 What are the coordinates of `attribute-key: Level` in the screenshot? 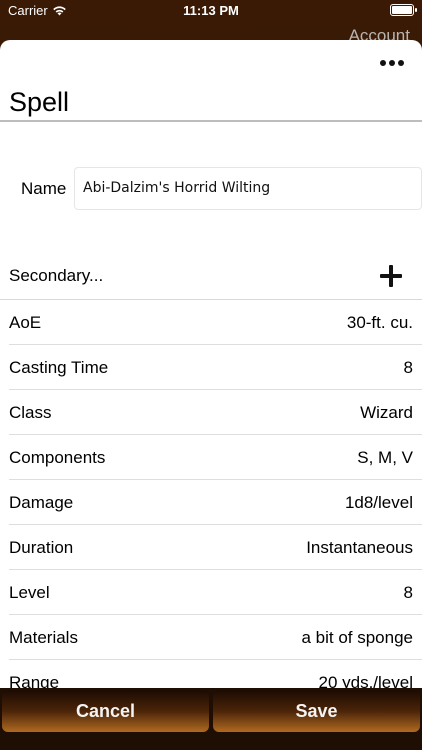 It's located at (29, 592).